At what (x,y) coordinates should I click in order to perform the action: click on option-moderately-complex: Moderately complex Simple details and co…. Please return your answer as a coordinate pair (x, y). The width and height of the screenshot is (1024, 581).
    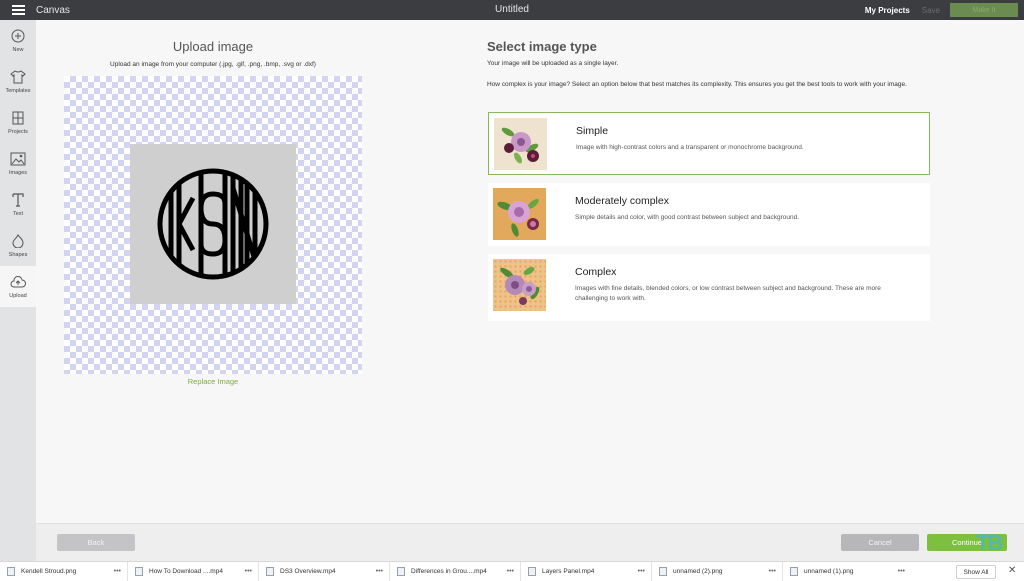
    Looking at the image, I should click on (709, 214).